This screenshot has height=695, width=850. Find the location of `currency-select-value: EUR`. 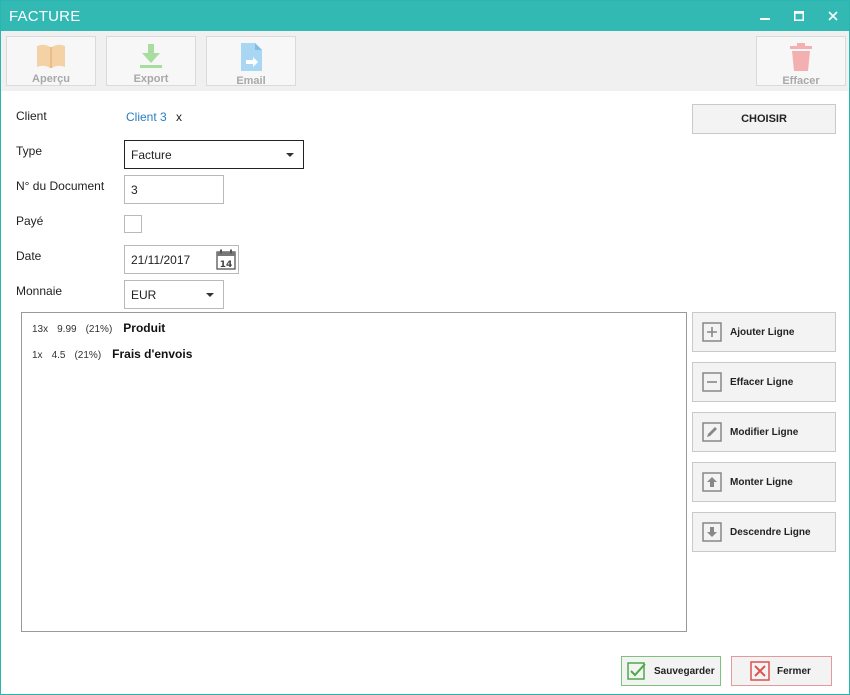

currency-select-value: EUR is located at coordinates (144, 294).